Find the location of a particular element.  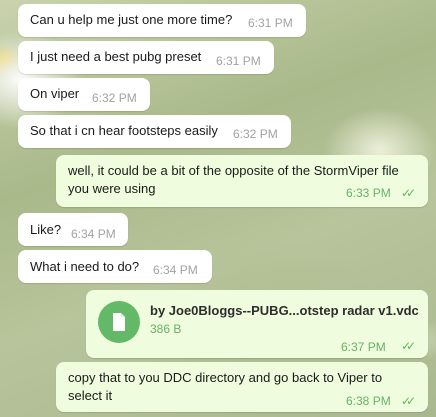

message-text: So that i cn hear footsteps easily is located at coordinates (124, 130).